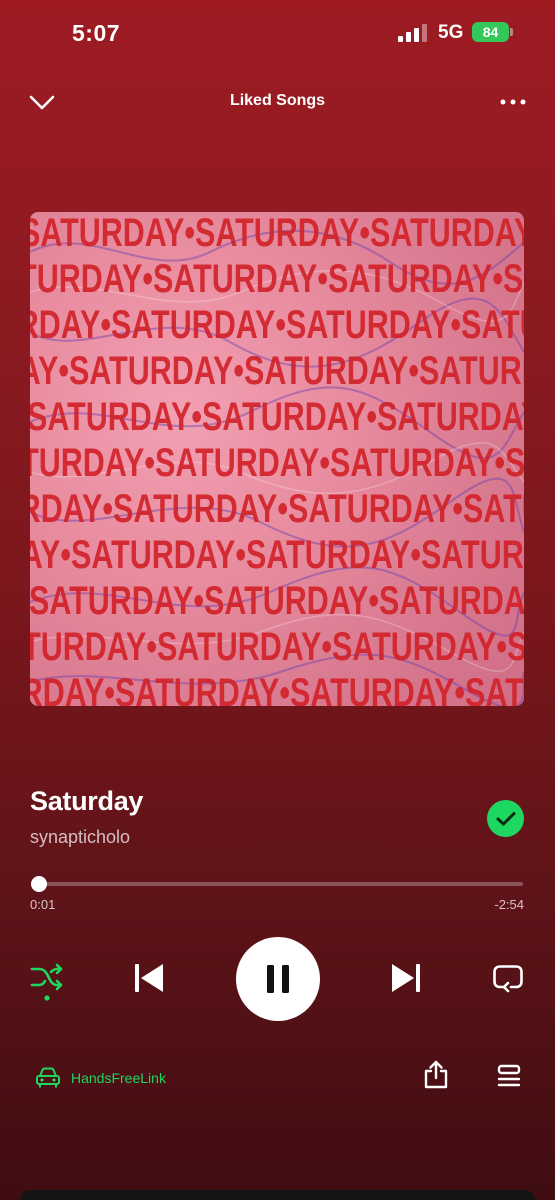  I want to click on playlist-title: Liked Songs, so click(277, 100).